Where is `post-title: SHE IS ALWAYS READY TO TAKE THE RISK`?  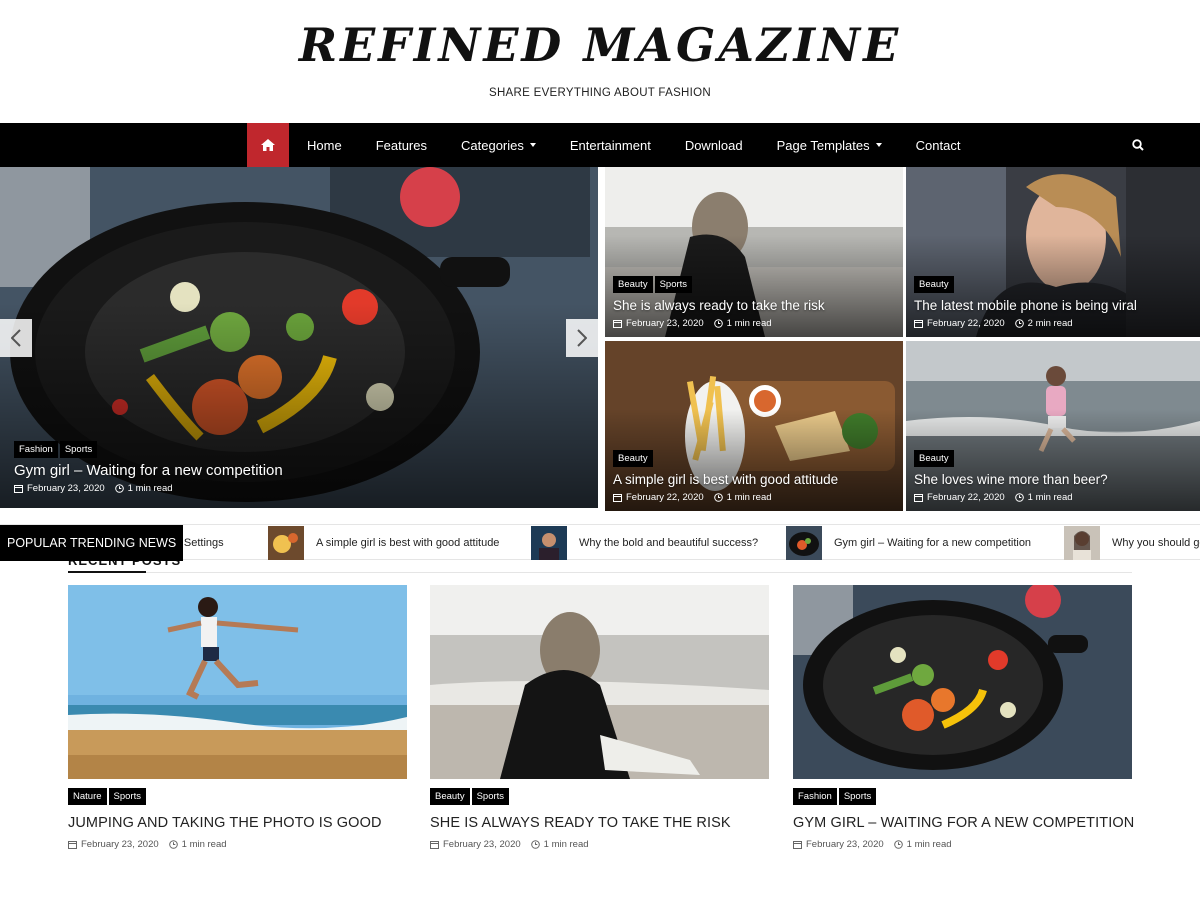
post-title: SHE IS ALWAYS READY TO TAKE THE RISK is located at coordinates (599, 823).